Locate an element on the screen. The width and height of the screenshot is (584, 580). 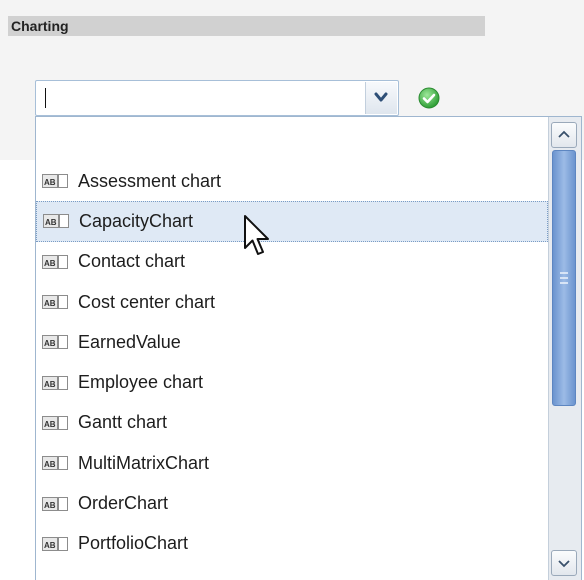
chart-combobox-input is located at coordinates (198, 98).